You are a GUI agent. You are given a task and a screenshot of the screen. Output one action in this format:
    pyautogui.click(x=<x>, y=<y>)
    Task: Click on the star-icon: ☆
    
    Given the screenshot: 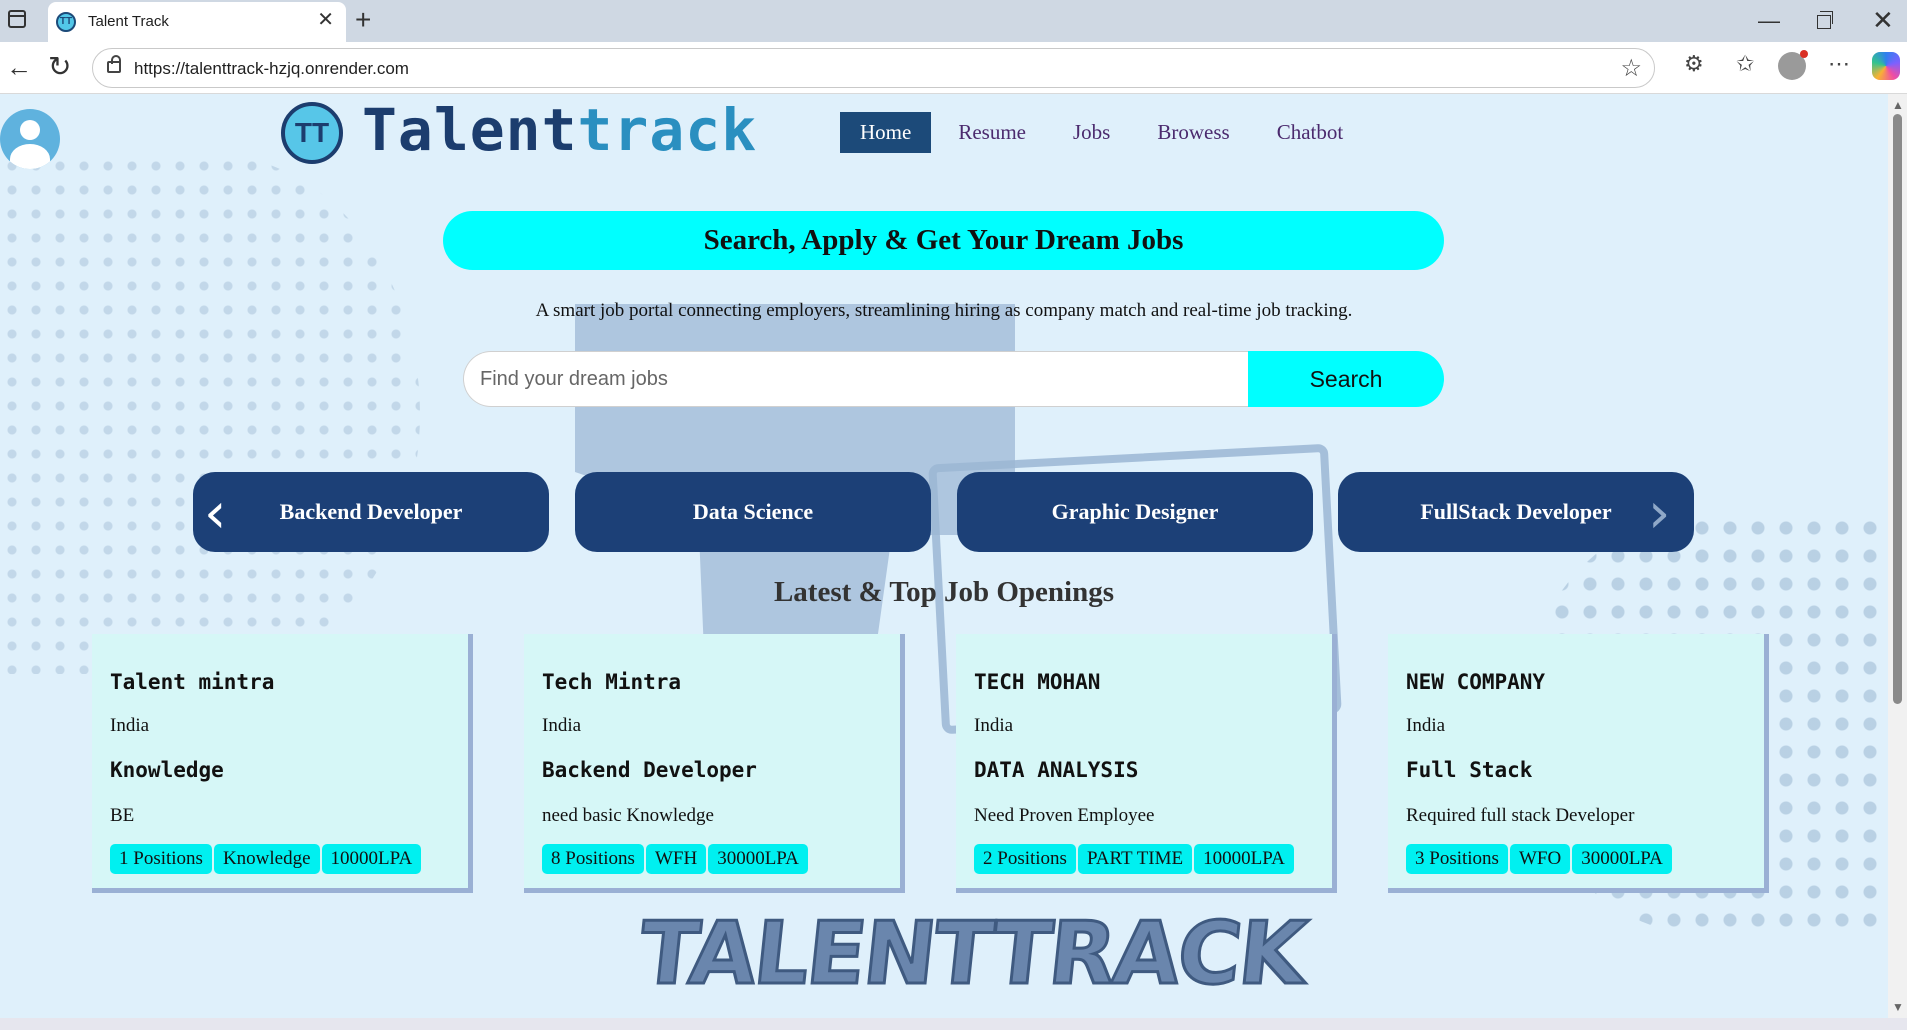 What is the action you would take?
    pyautogui.click(x=1631, y=68)
    